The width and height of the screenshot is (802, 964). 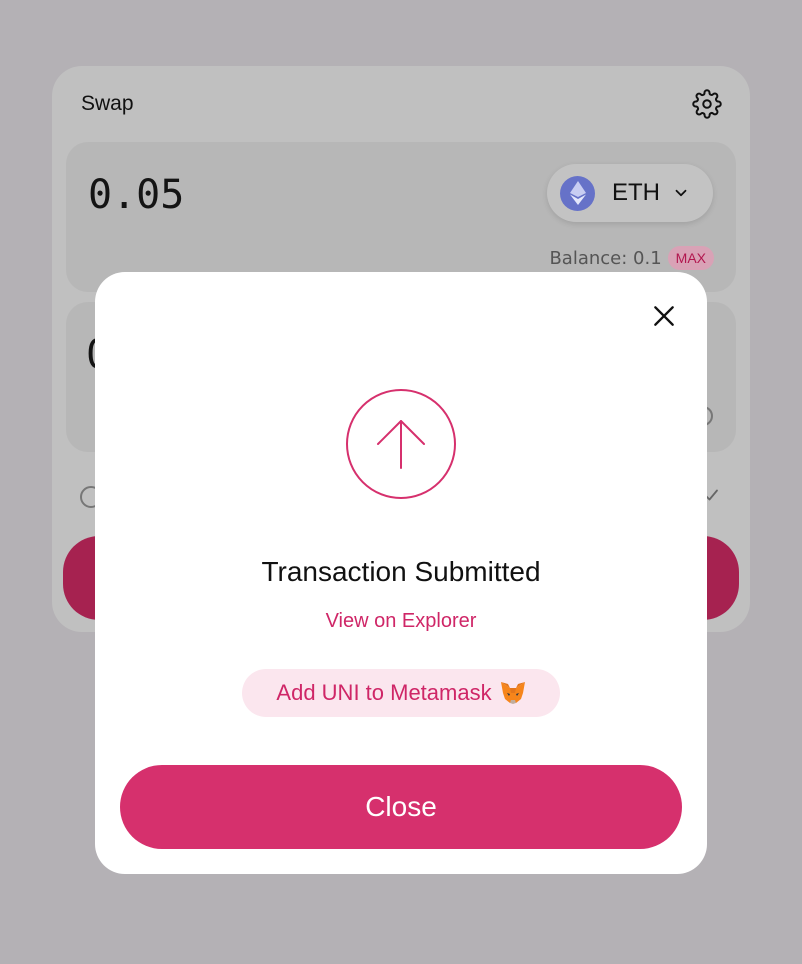 I want to click on metamask-fox-icon, so click(x=513, y=693).